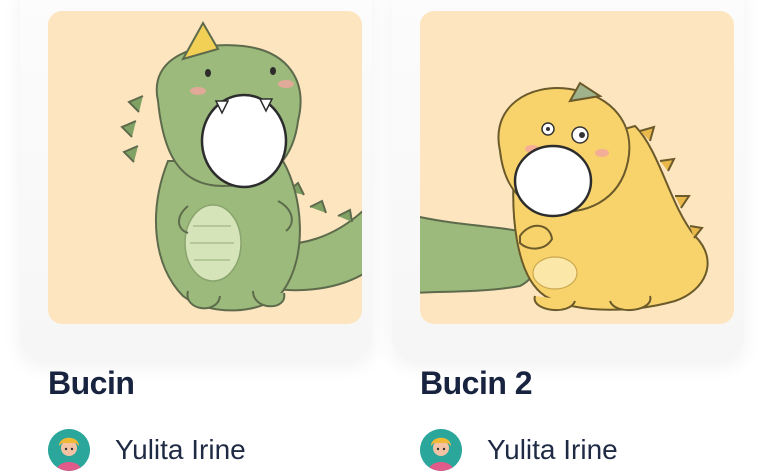  I want to click on card-title: Bucin 2, so click(476, 383).